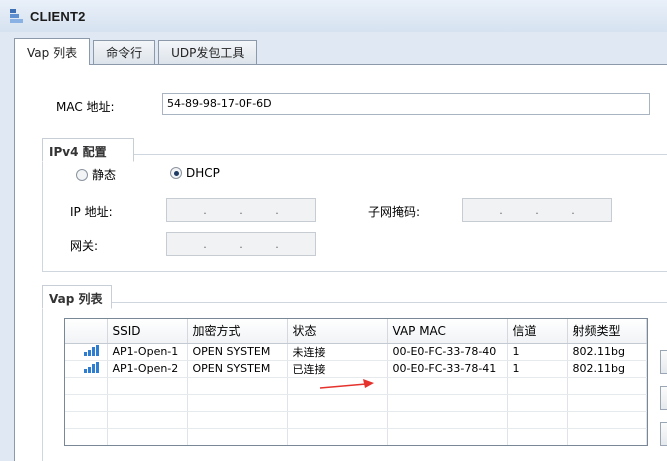  I want to click on tab-vap-list: Vap 列表, so click(52, 51).